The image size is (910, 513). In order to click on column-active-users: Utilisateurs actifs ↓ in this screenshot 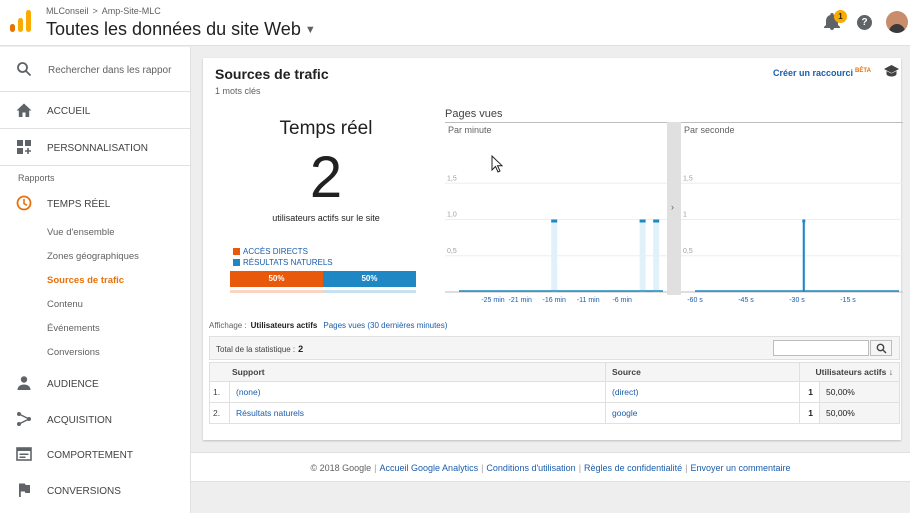, I will do `click(849, 372)`.